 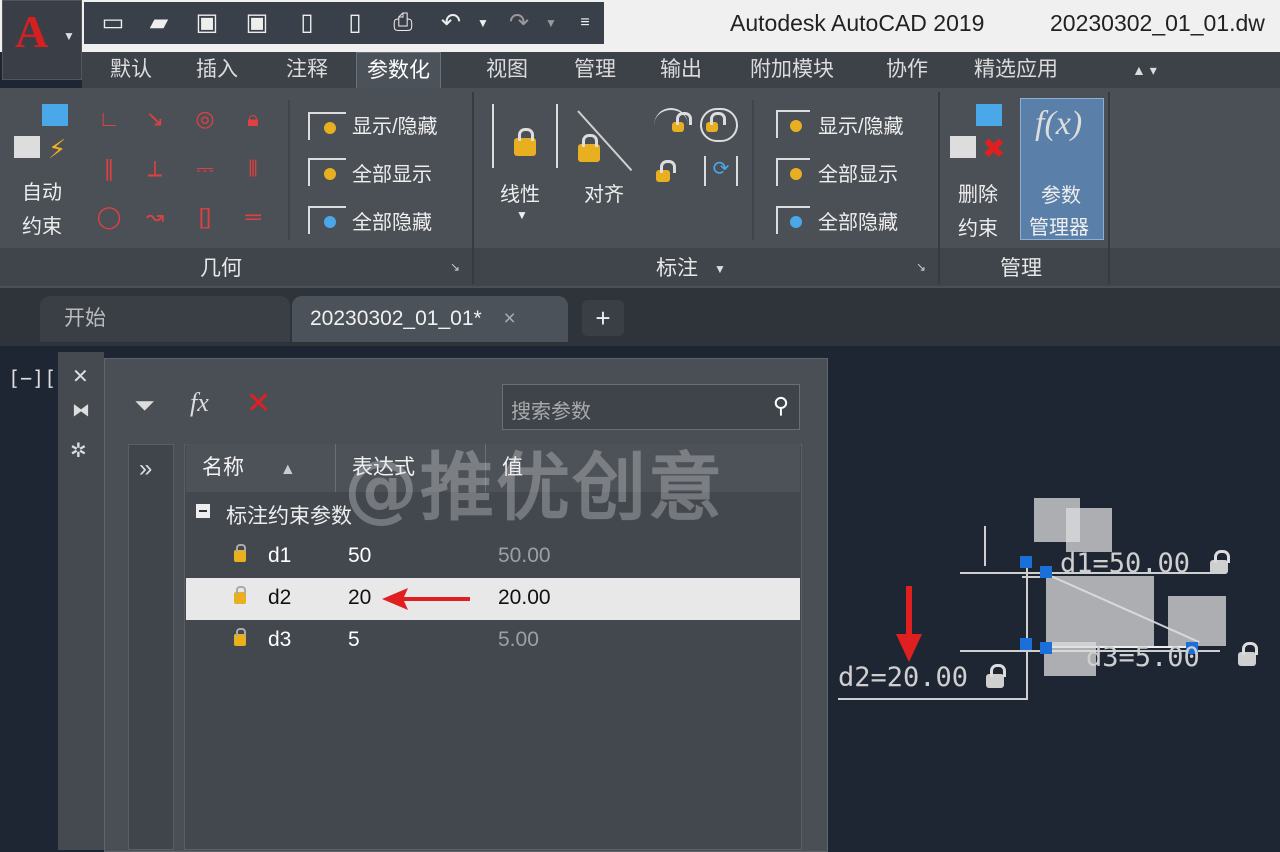 I want to click on geom-hide-all-icon, so click(x=327, y=220).